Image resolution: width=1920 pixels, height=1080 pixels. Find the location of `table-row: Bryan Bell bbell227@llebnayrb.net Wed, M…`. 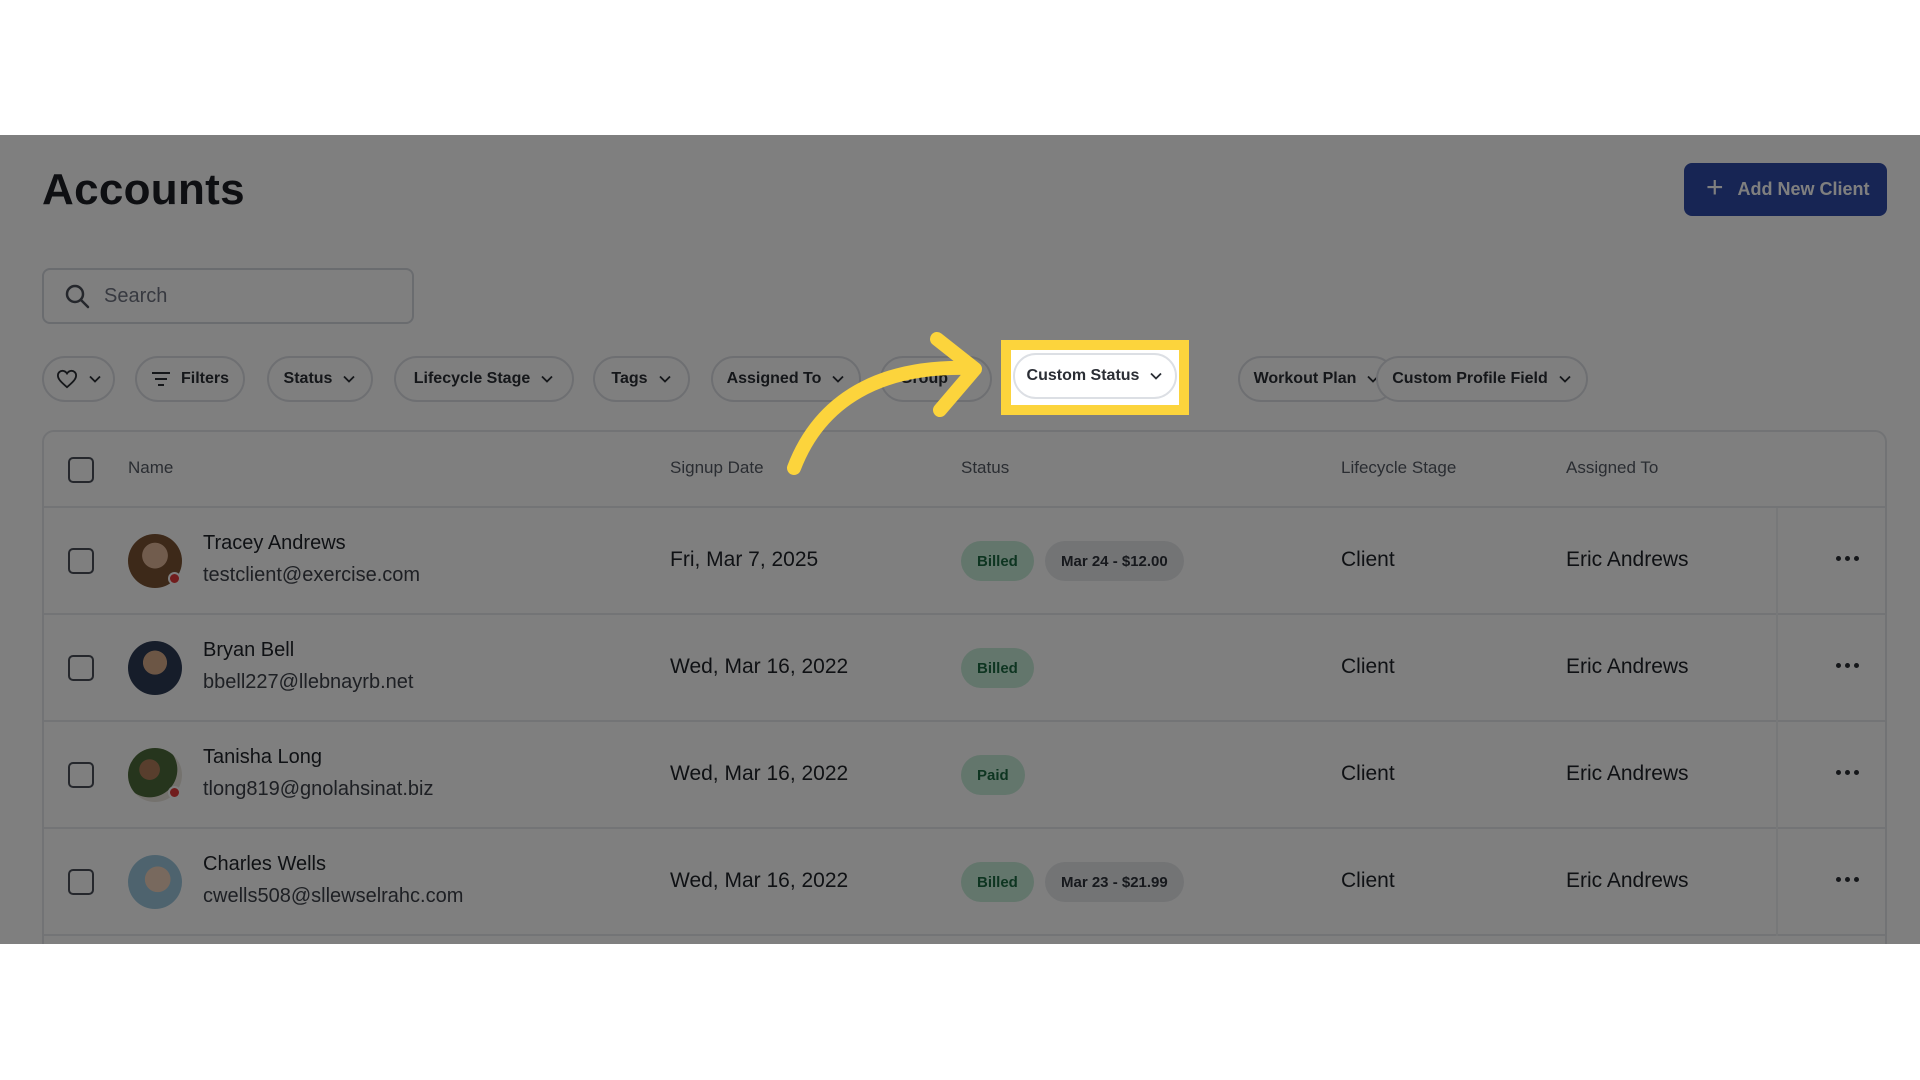

table-row: Bryan Bell bbell227@llebnayrb.net Wed, M… is located at coordinates (964, 668).